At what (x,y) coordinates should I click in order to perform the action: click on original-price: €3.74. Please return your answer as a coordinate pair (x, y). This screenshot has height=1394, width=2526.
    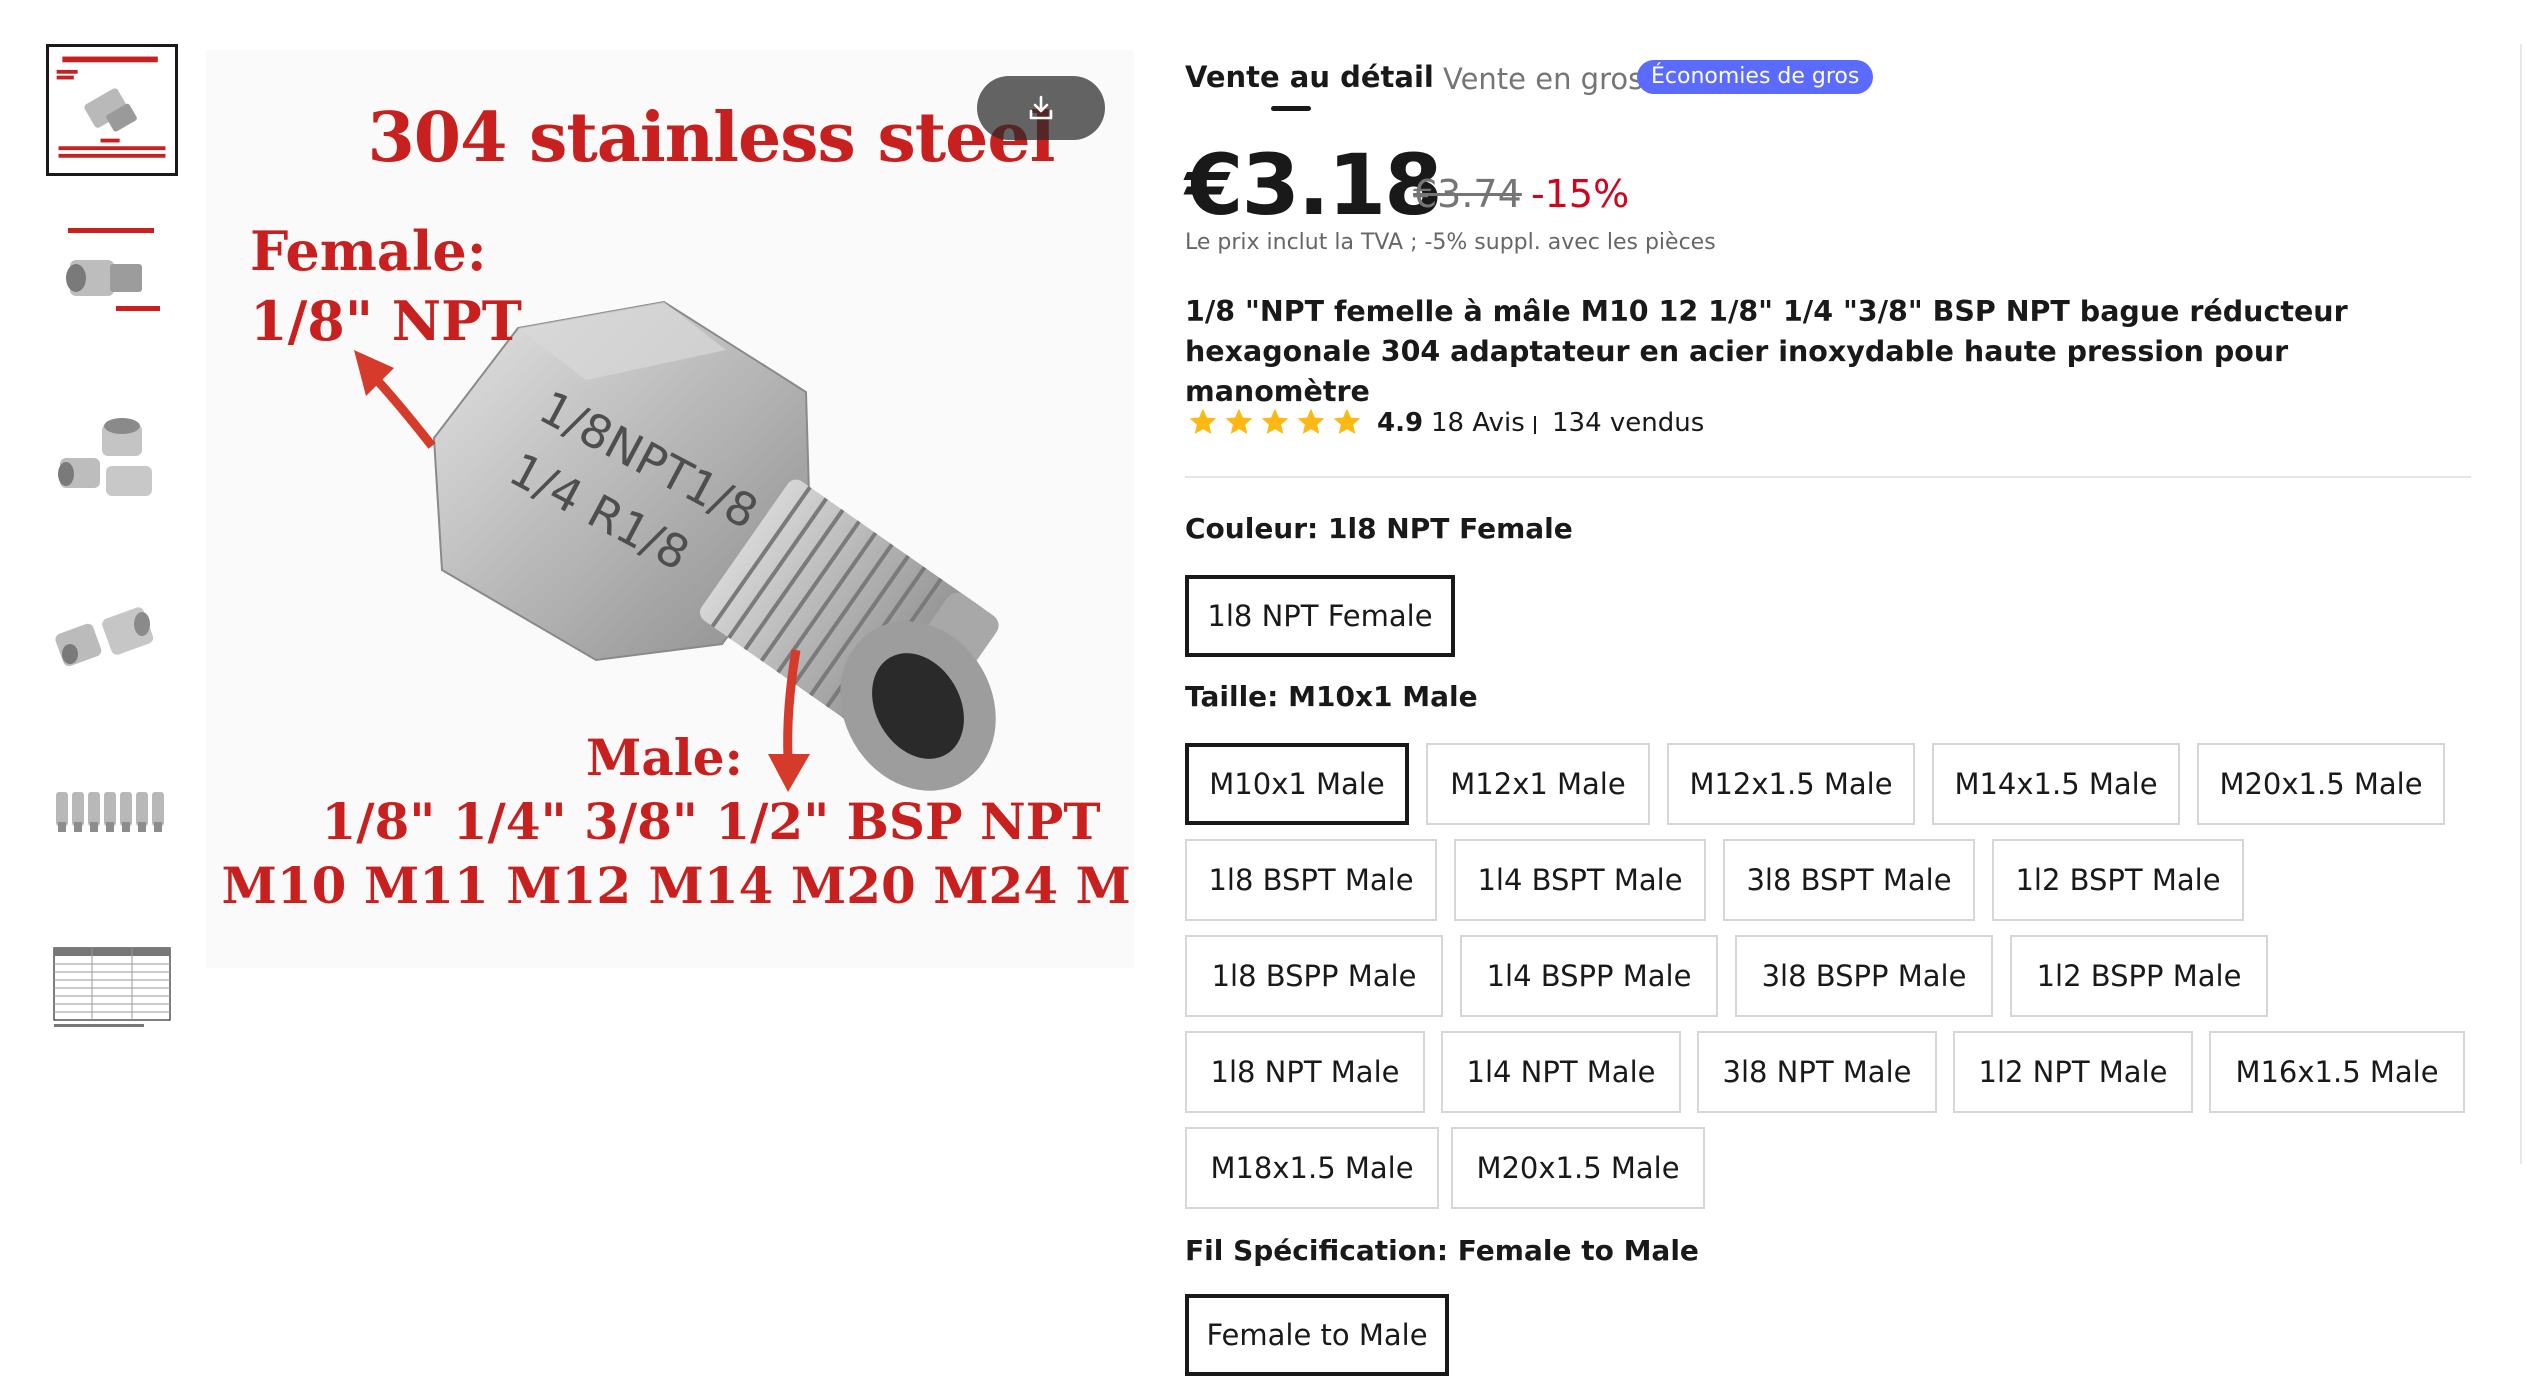
    Looking at the image, I should click on (1467, 194).